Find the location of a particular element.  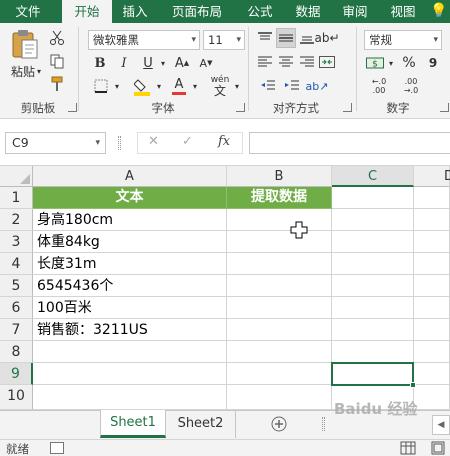

cell-c6 is located at coordinates (373, 308).